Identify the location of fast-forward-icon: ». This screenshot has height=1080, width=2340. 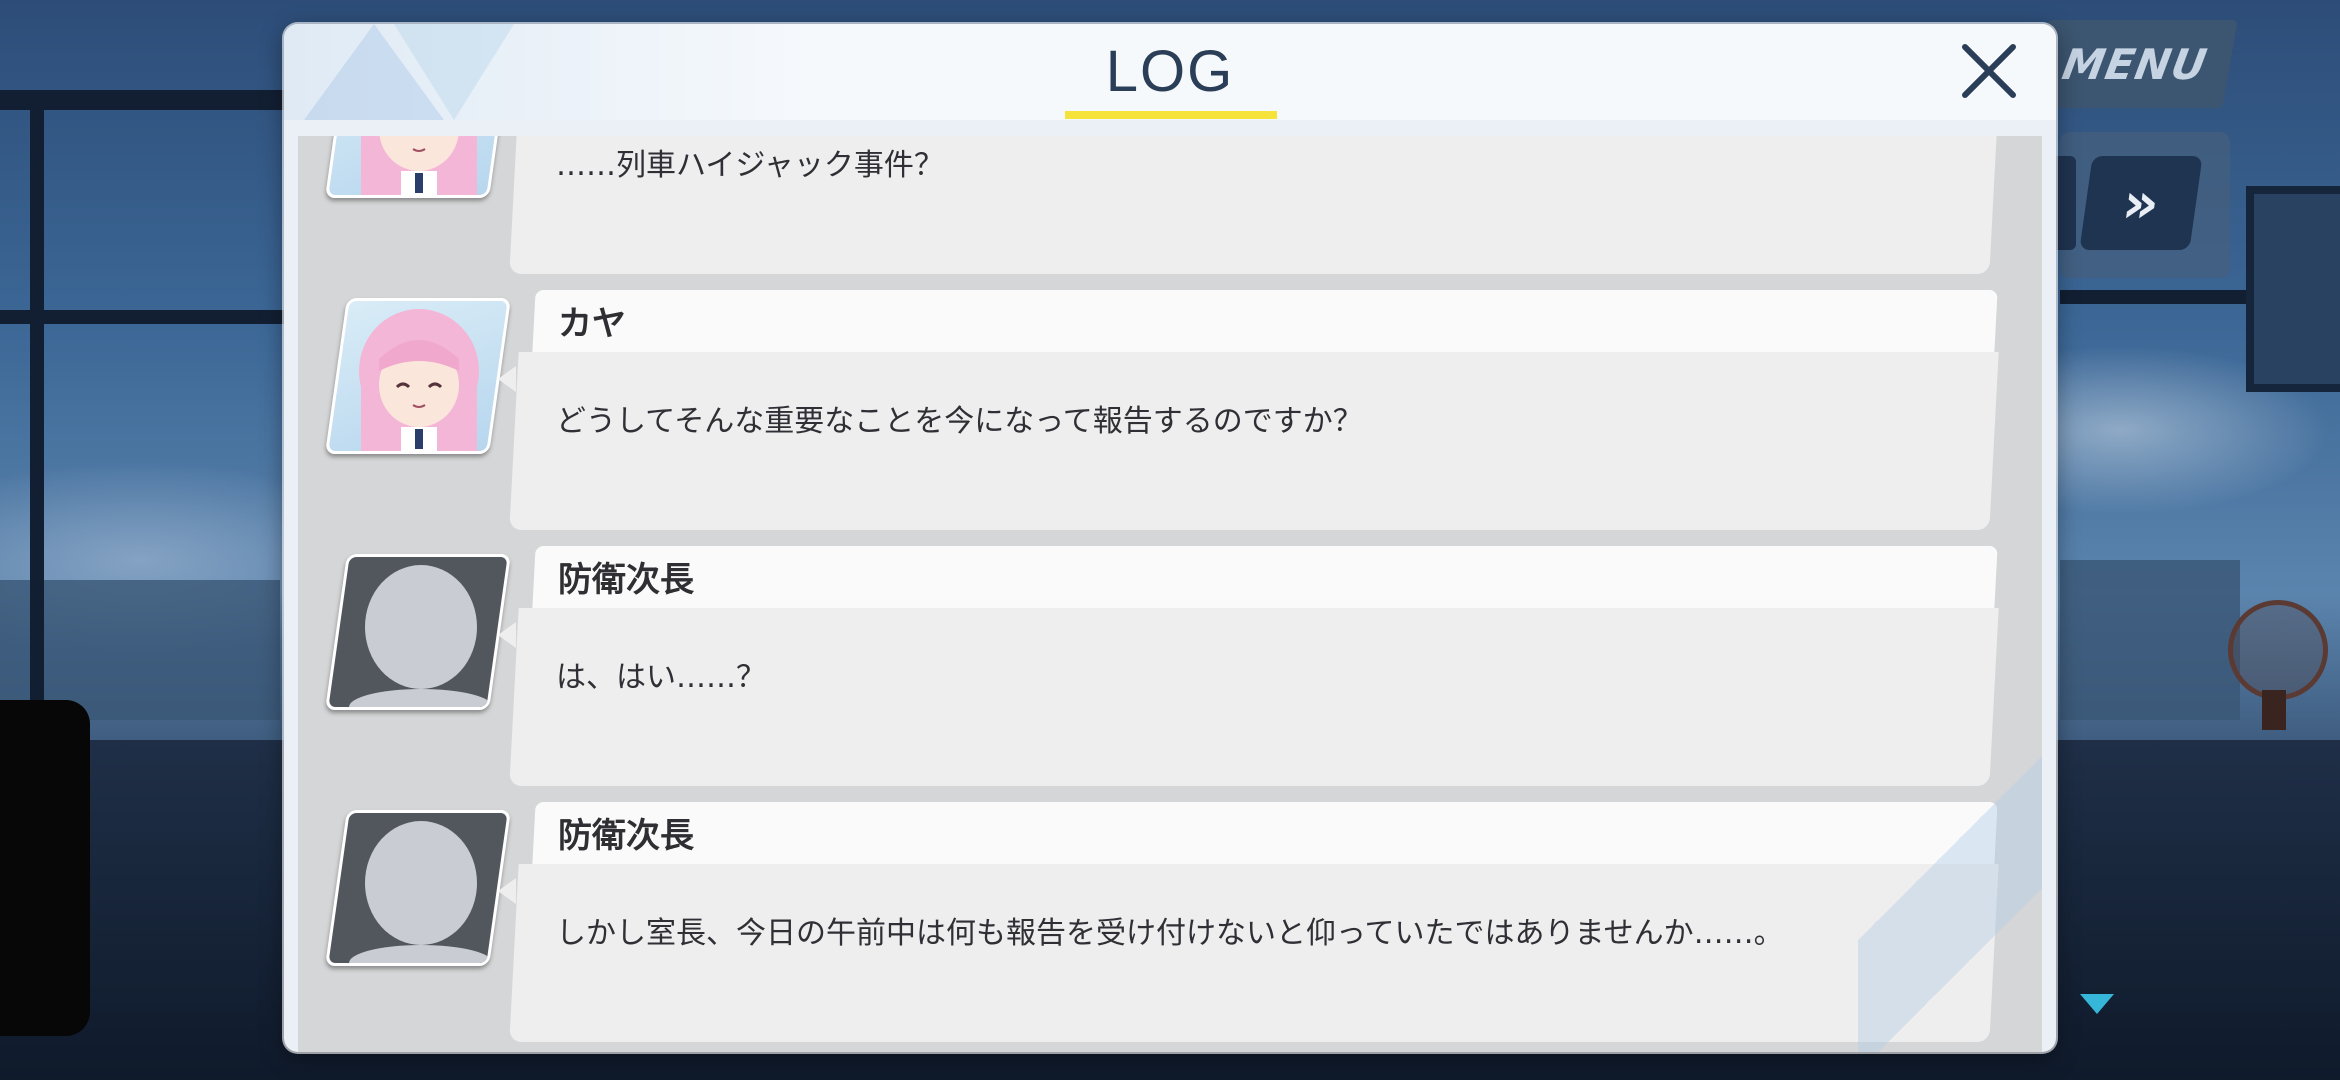
(2141, 203).